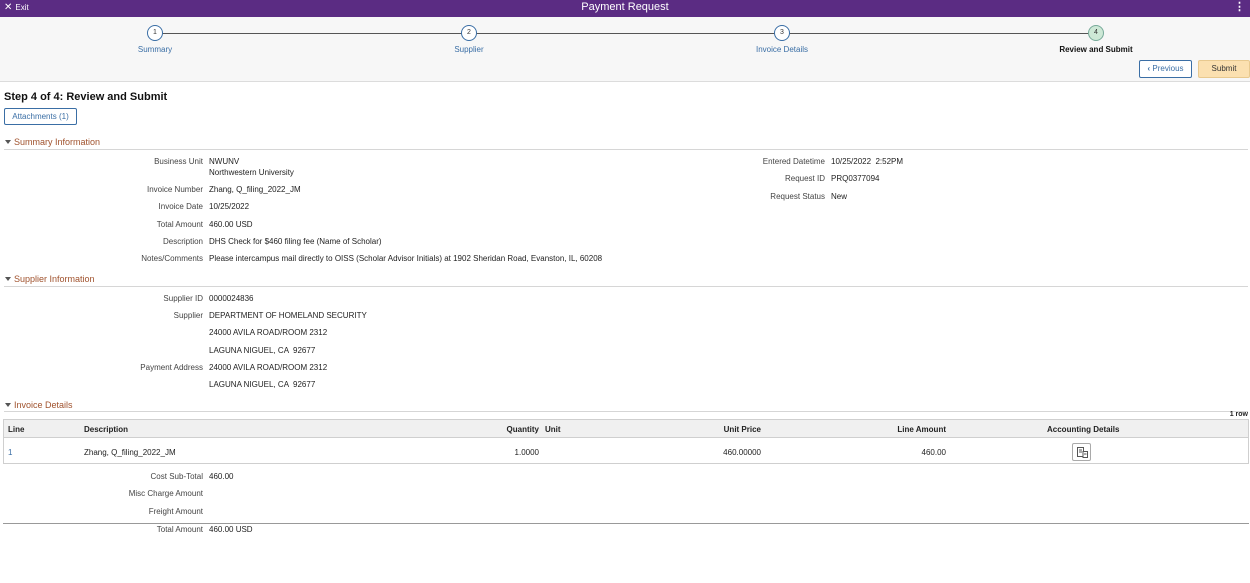 This screenshot has height=583, width=1250. I want to click on step-label: Review and Submit, so click(1096, 49).